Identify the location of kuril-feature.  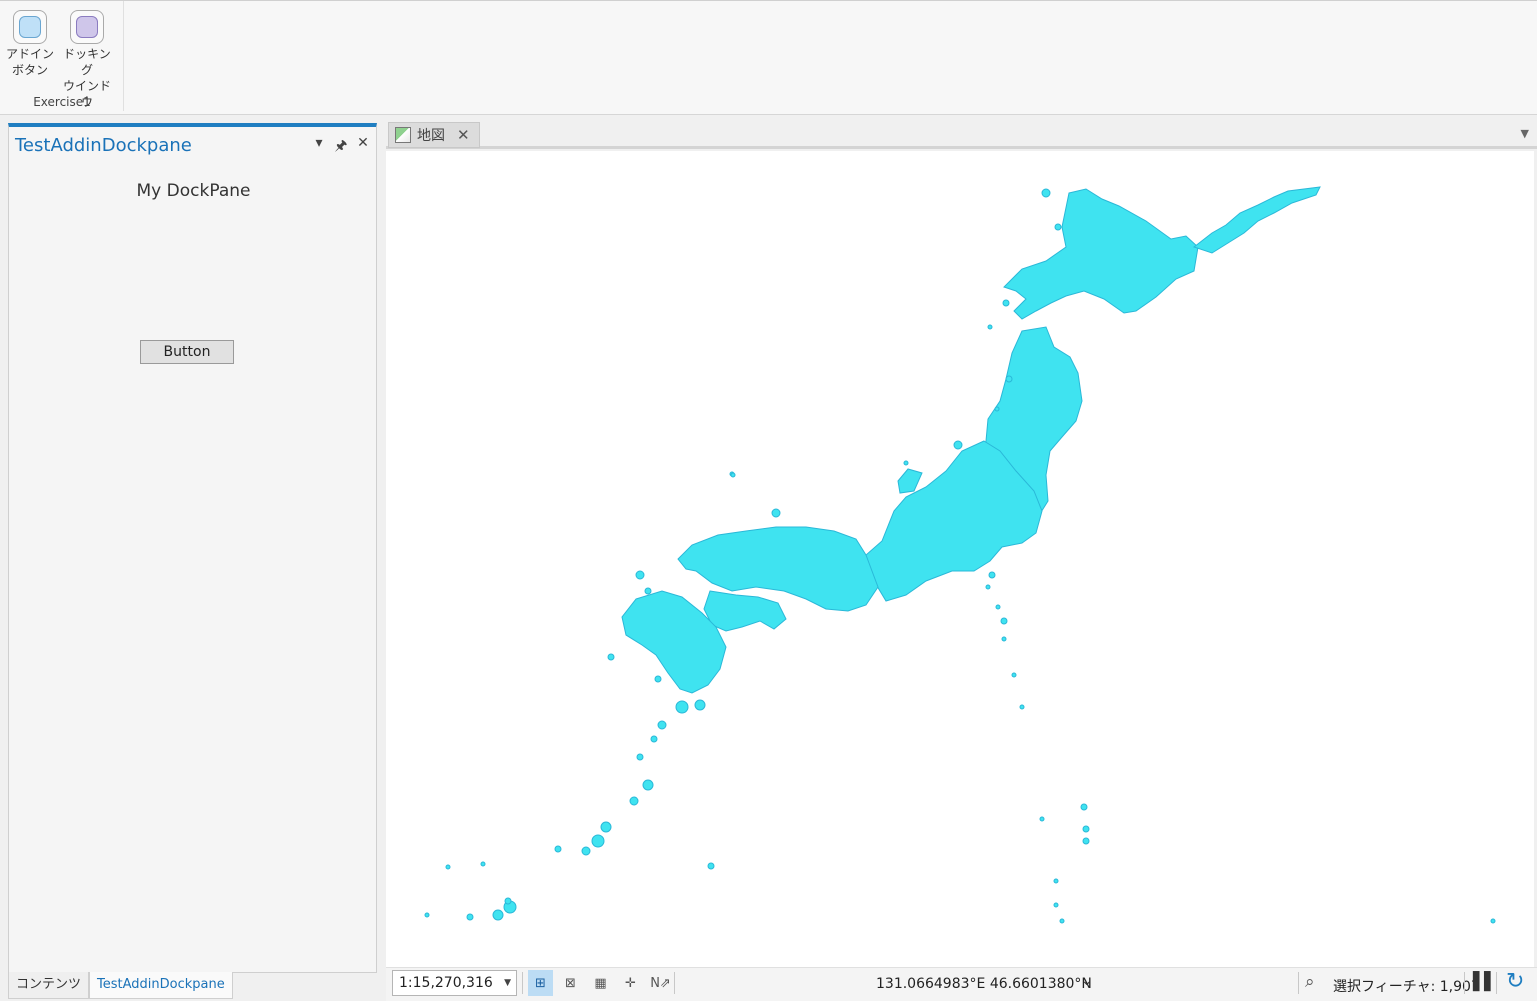
(1256, 220).